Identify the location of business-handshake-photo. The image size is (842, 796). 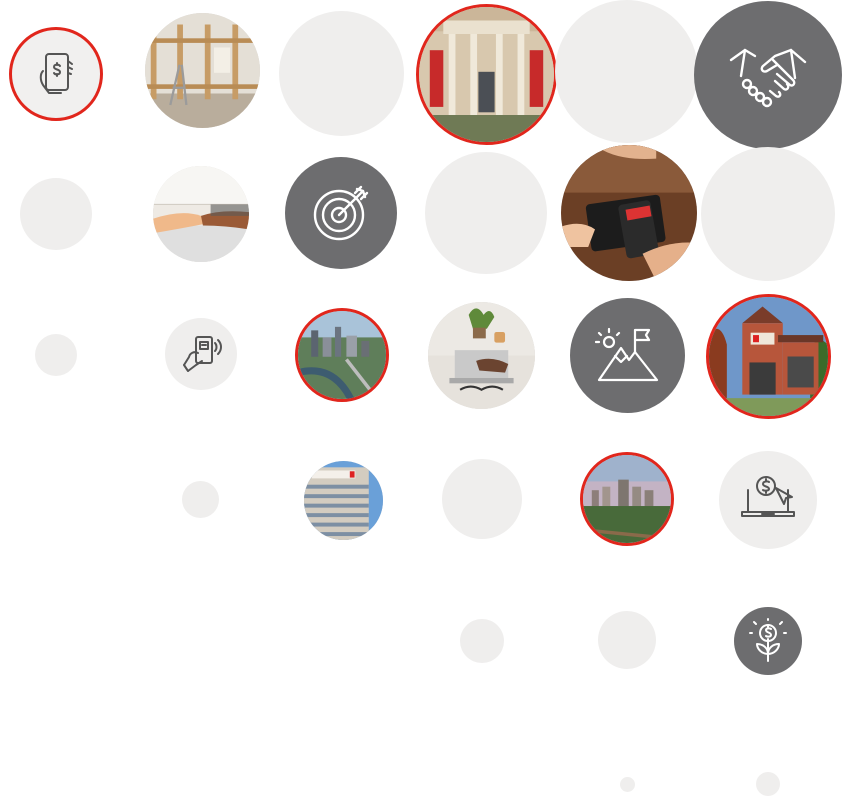
(201, 214).